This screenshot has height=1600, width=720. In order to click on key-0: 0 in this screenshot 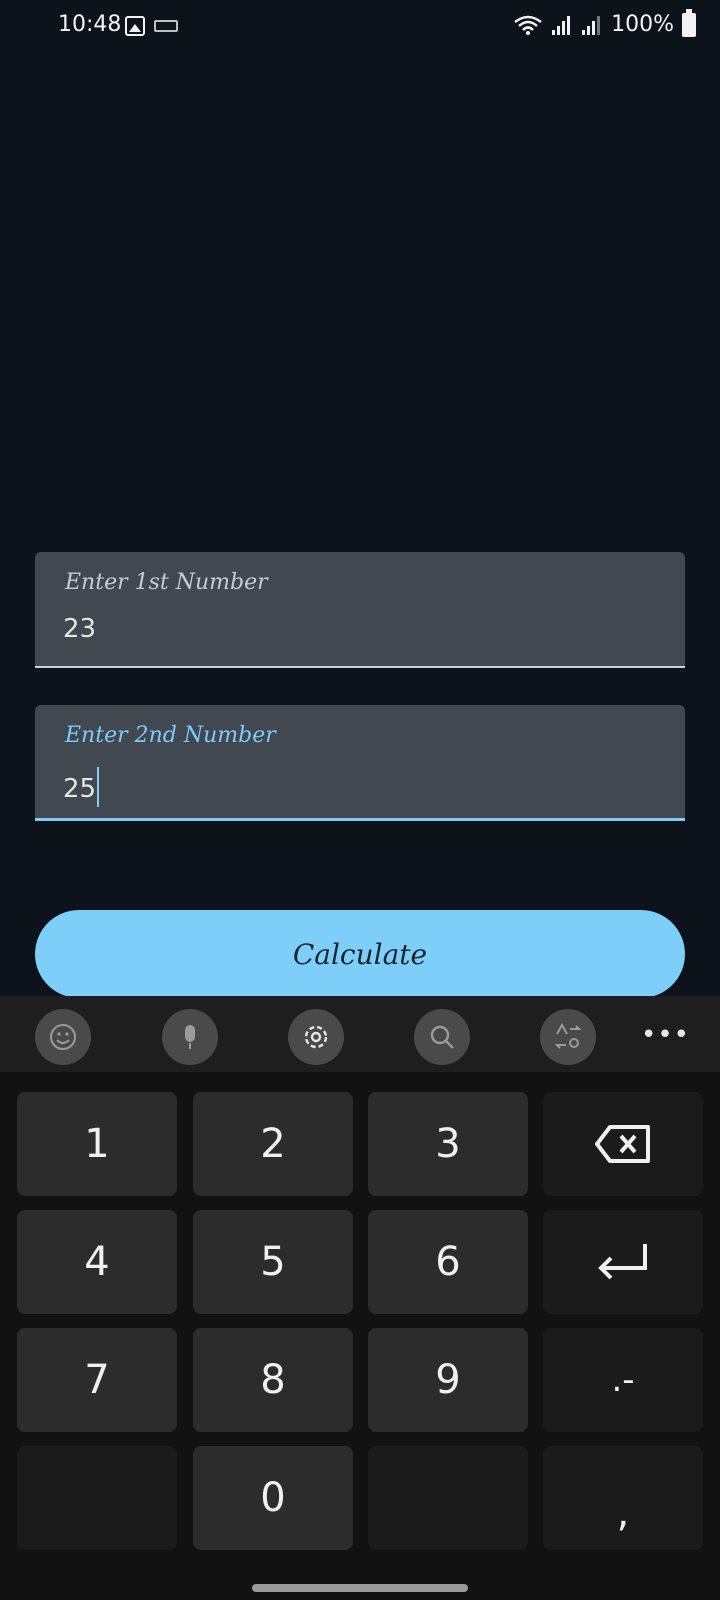, I will do `click(273, 1498)`.